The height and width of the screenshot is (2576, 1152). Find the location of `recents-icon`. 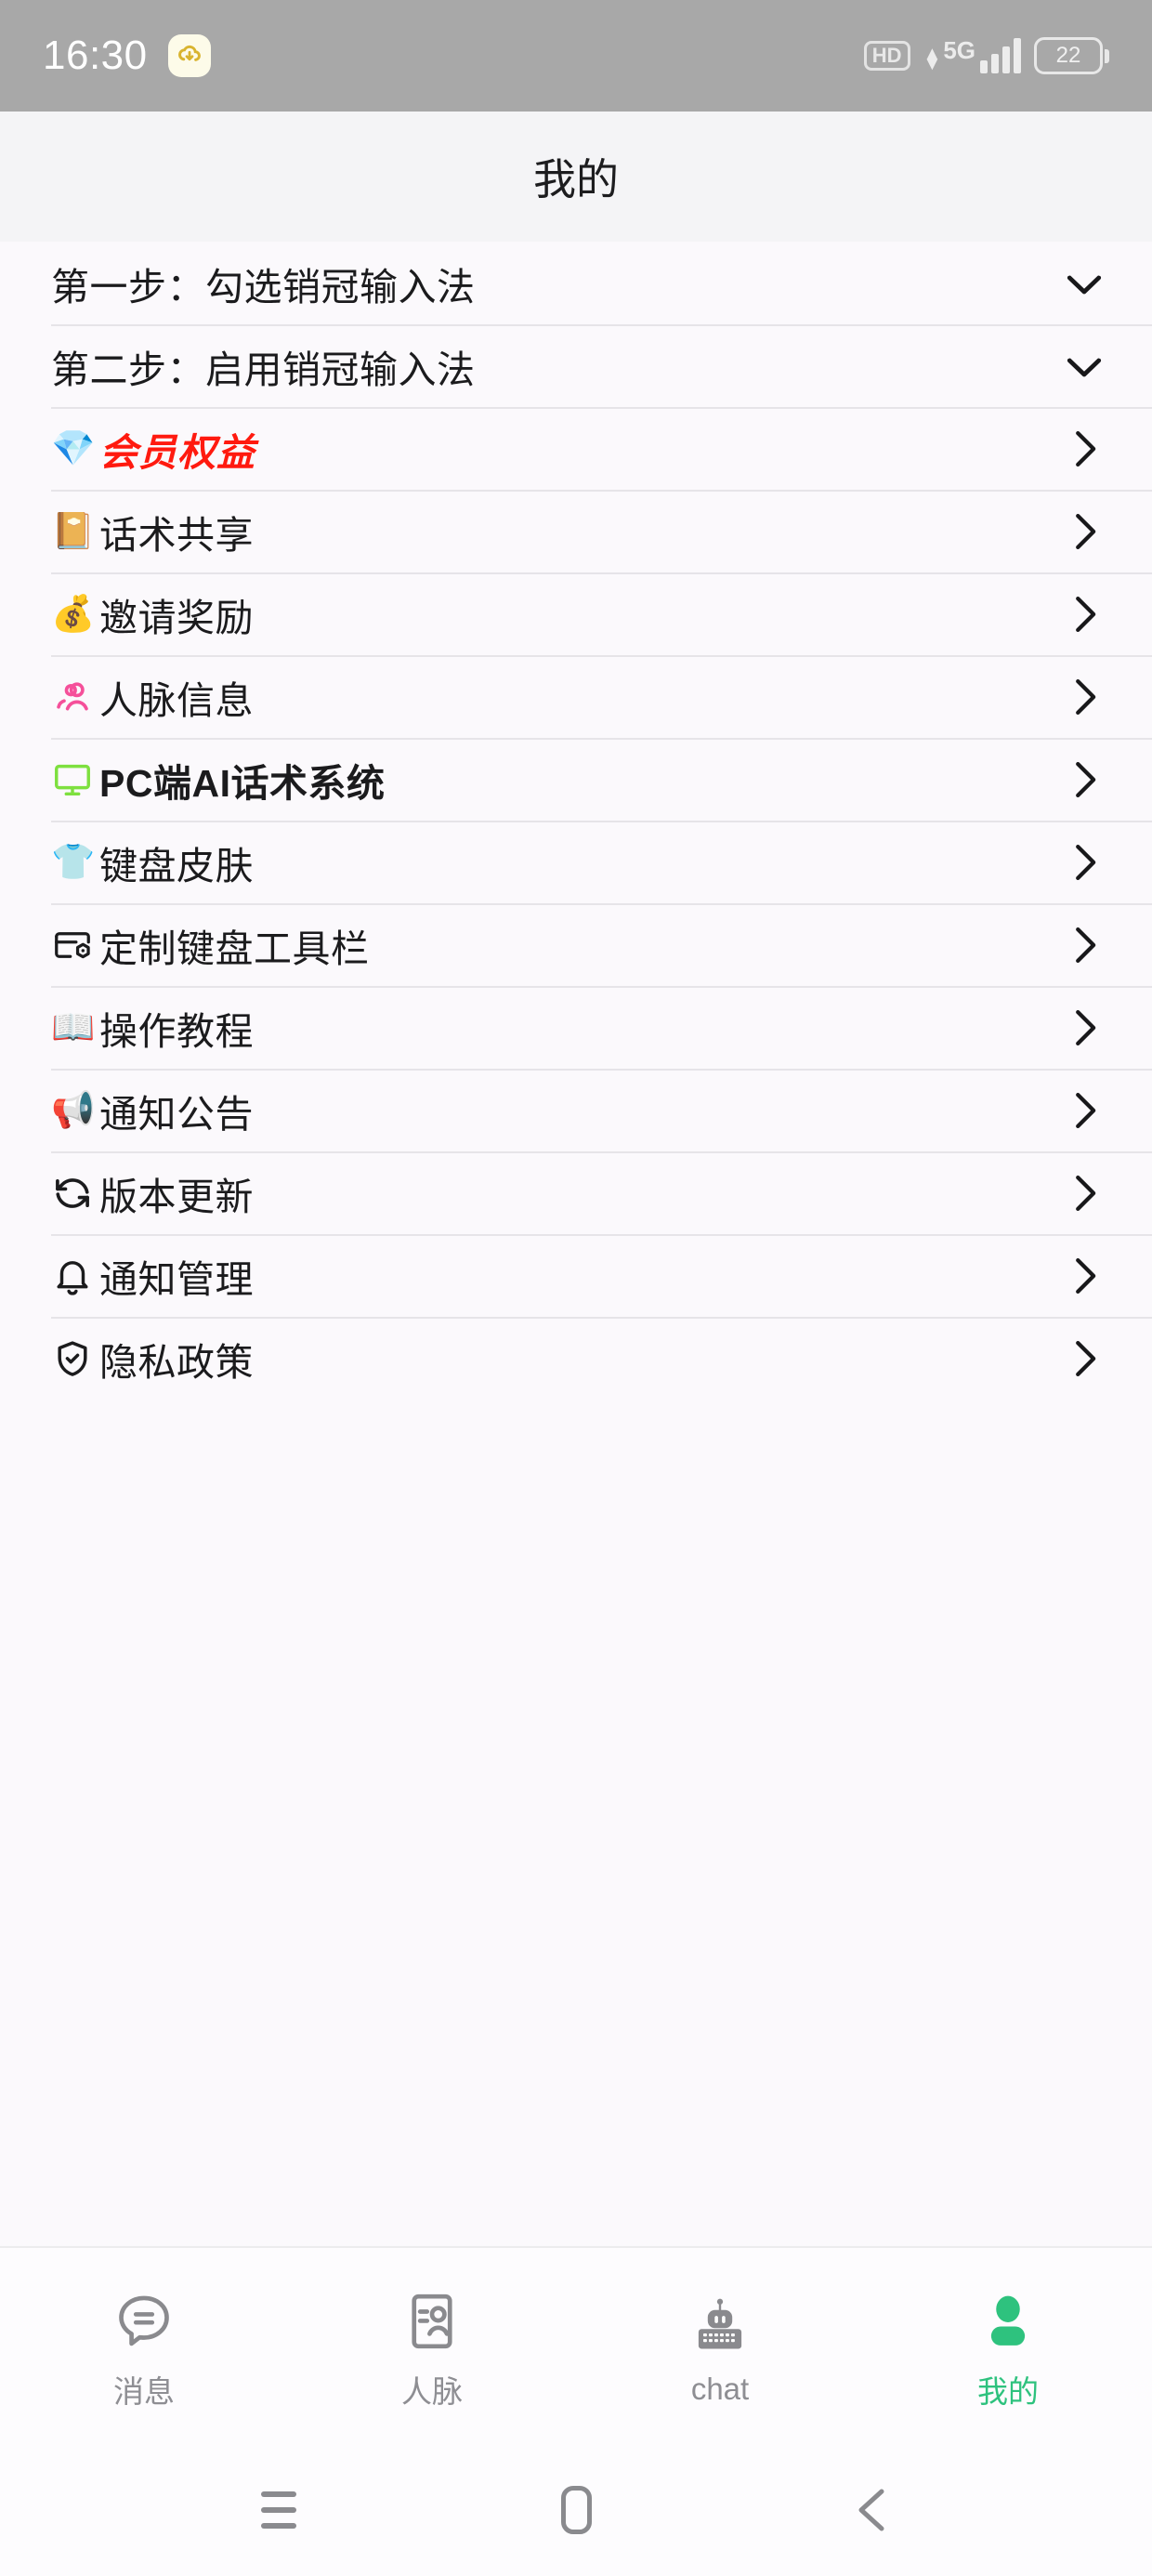

recents-icon is located at coordinates (278, 2510).